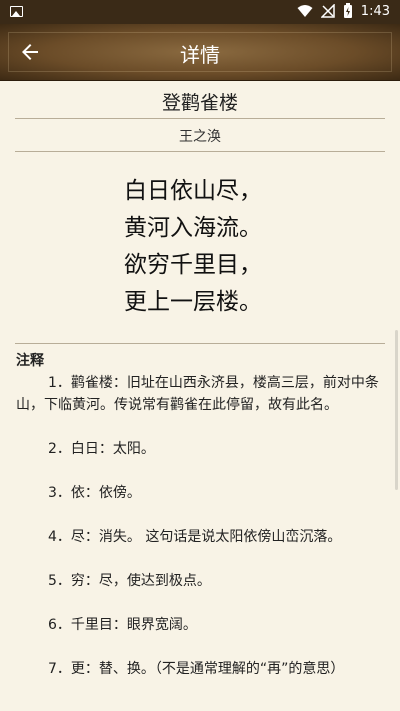  I want to click on no-signal-icon, so click(327, 11).